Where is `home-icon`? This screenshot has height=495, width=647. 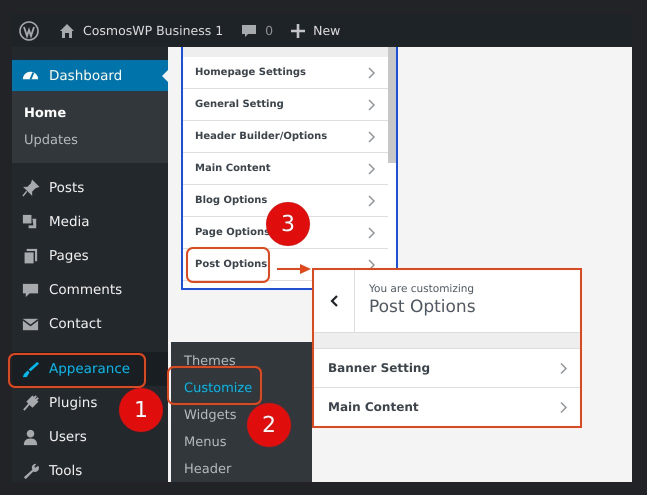 home-icon is located at coordinates (67, 30).